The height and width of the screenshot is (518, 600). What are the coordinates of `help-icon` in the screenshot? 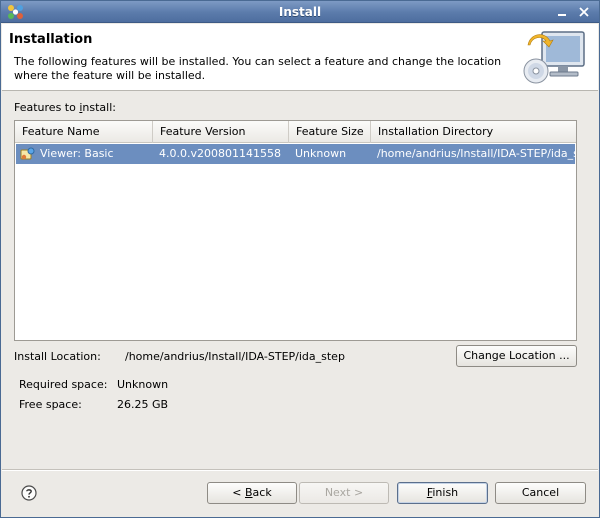 It's located at (29, 493).